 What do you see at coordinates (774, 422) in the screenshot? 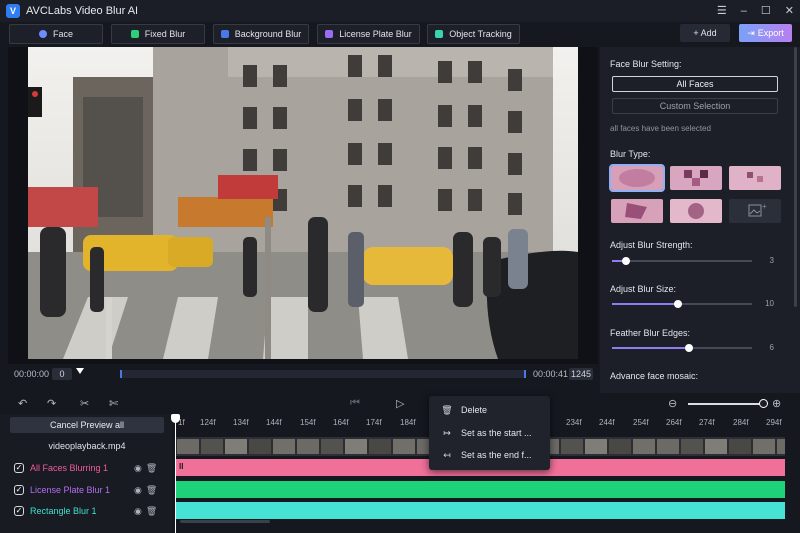
I see `ruler-tick: 294f` at bounding box center [774, 422].